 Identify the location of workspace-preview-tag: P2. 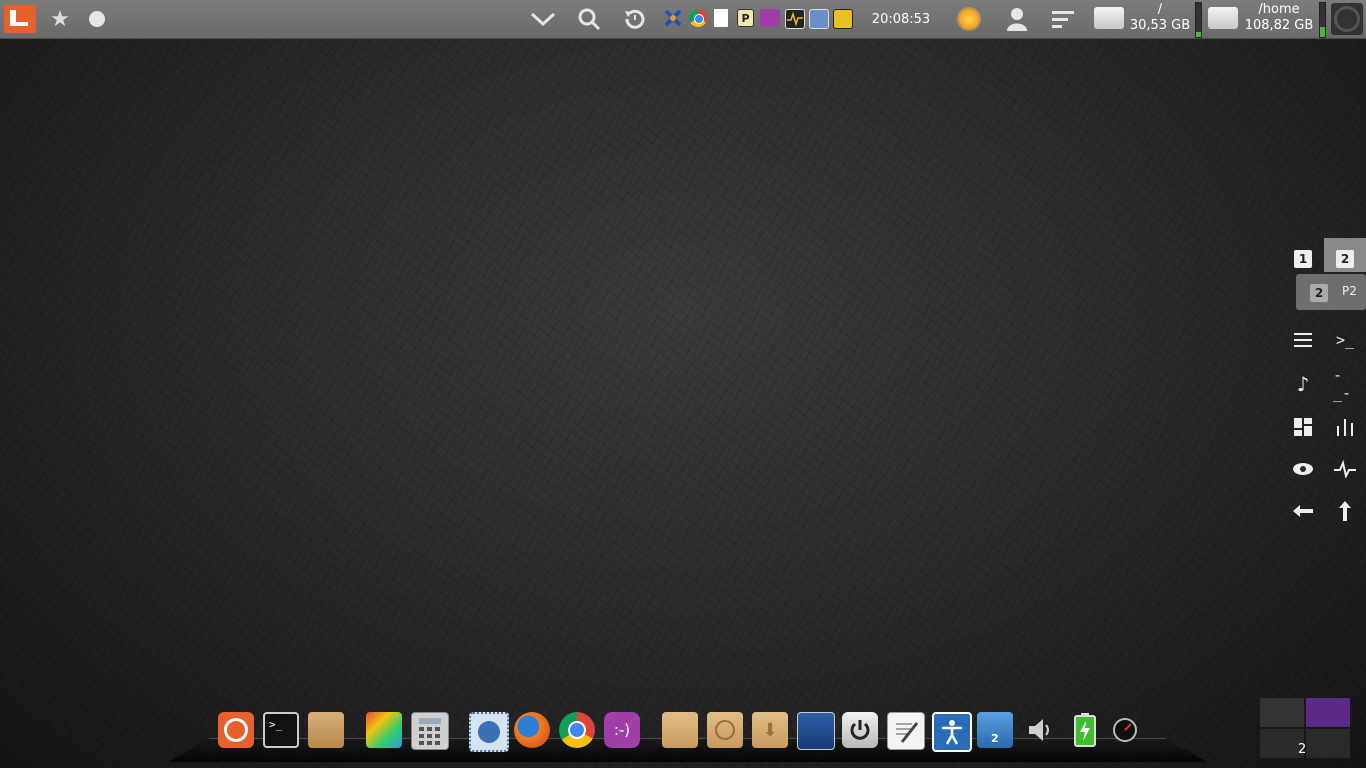
(1349, 291).